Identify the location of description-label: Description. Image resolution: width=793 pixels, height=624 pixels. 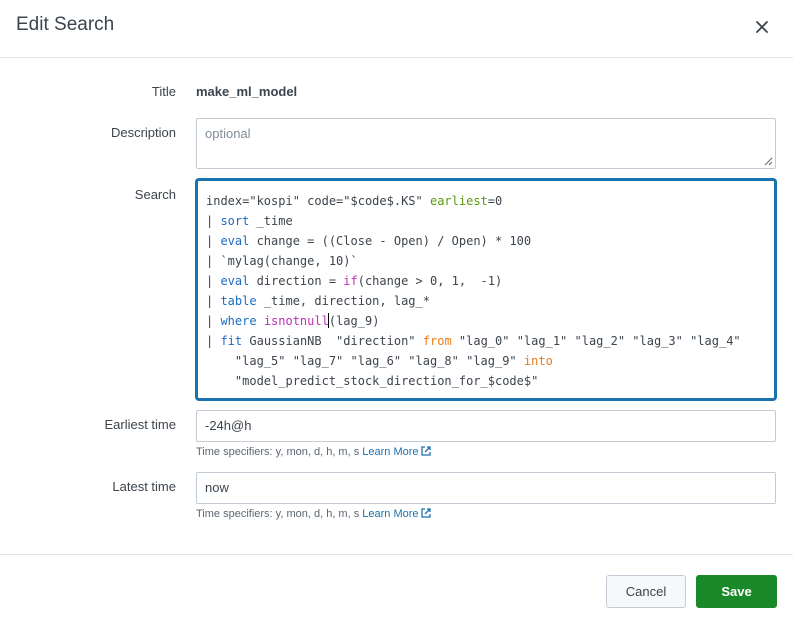
(143, 132).